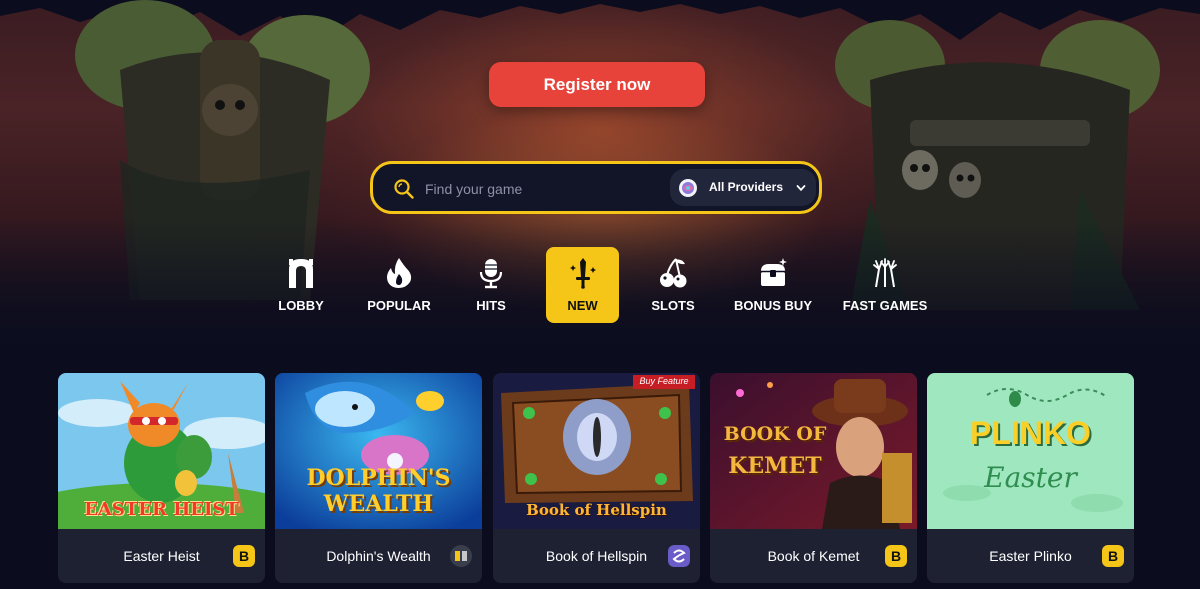 This screenshot has width=1200, height=589. I want to click on game-card-footer: Easter Heist B, so click(161, 556).